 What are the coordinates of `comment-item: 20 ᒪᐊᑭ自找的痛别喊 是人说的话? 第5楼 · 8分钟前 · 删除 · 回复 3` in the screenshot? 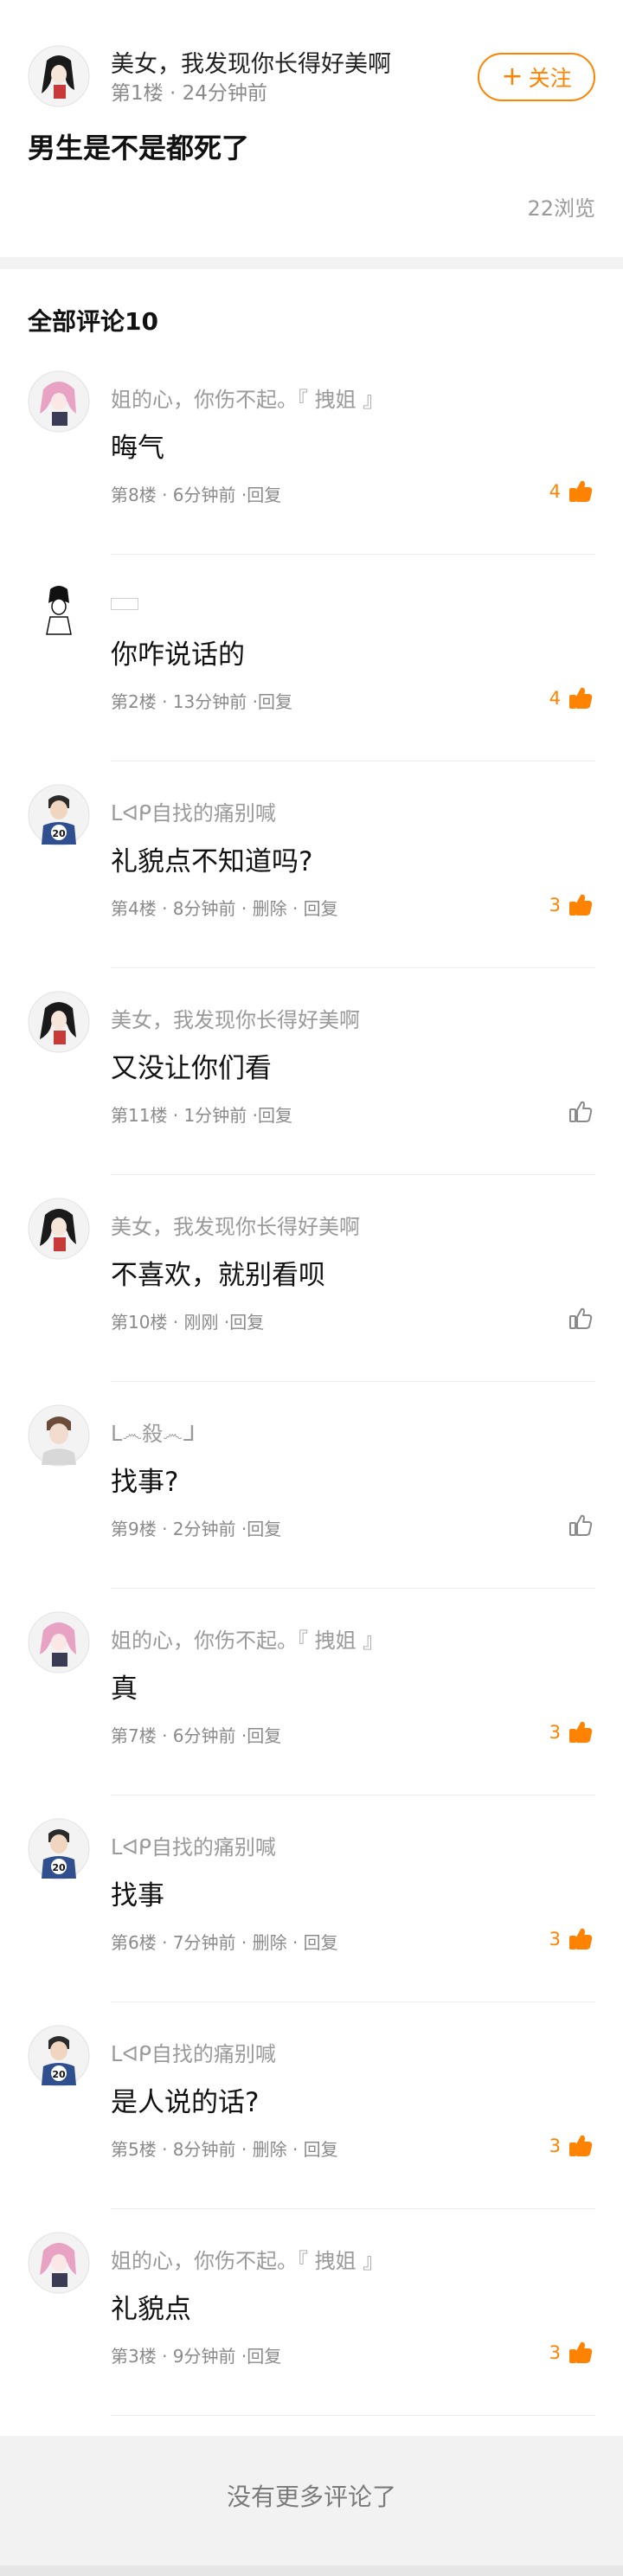 It's located at (311, 2128).